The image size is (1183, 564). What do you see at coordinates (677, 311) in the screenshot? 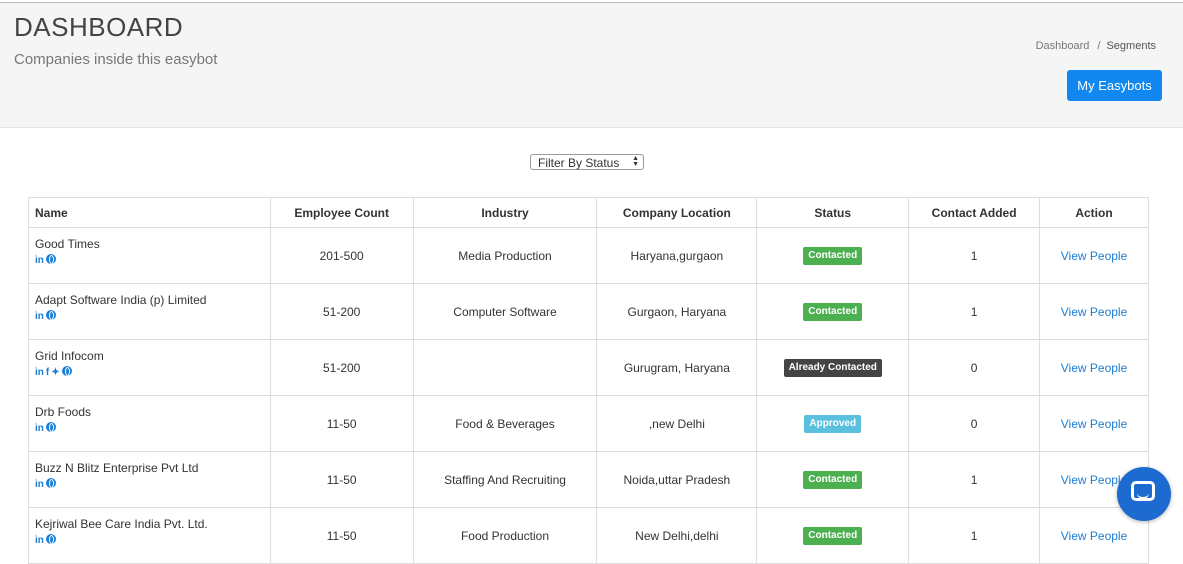
I see `company-location: Gurgaon, Haryana` at bounding box center [677, 311].